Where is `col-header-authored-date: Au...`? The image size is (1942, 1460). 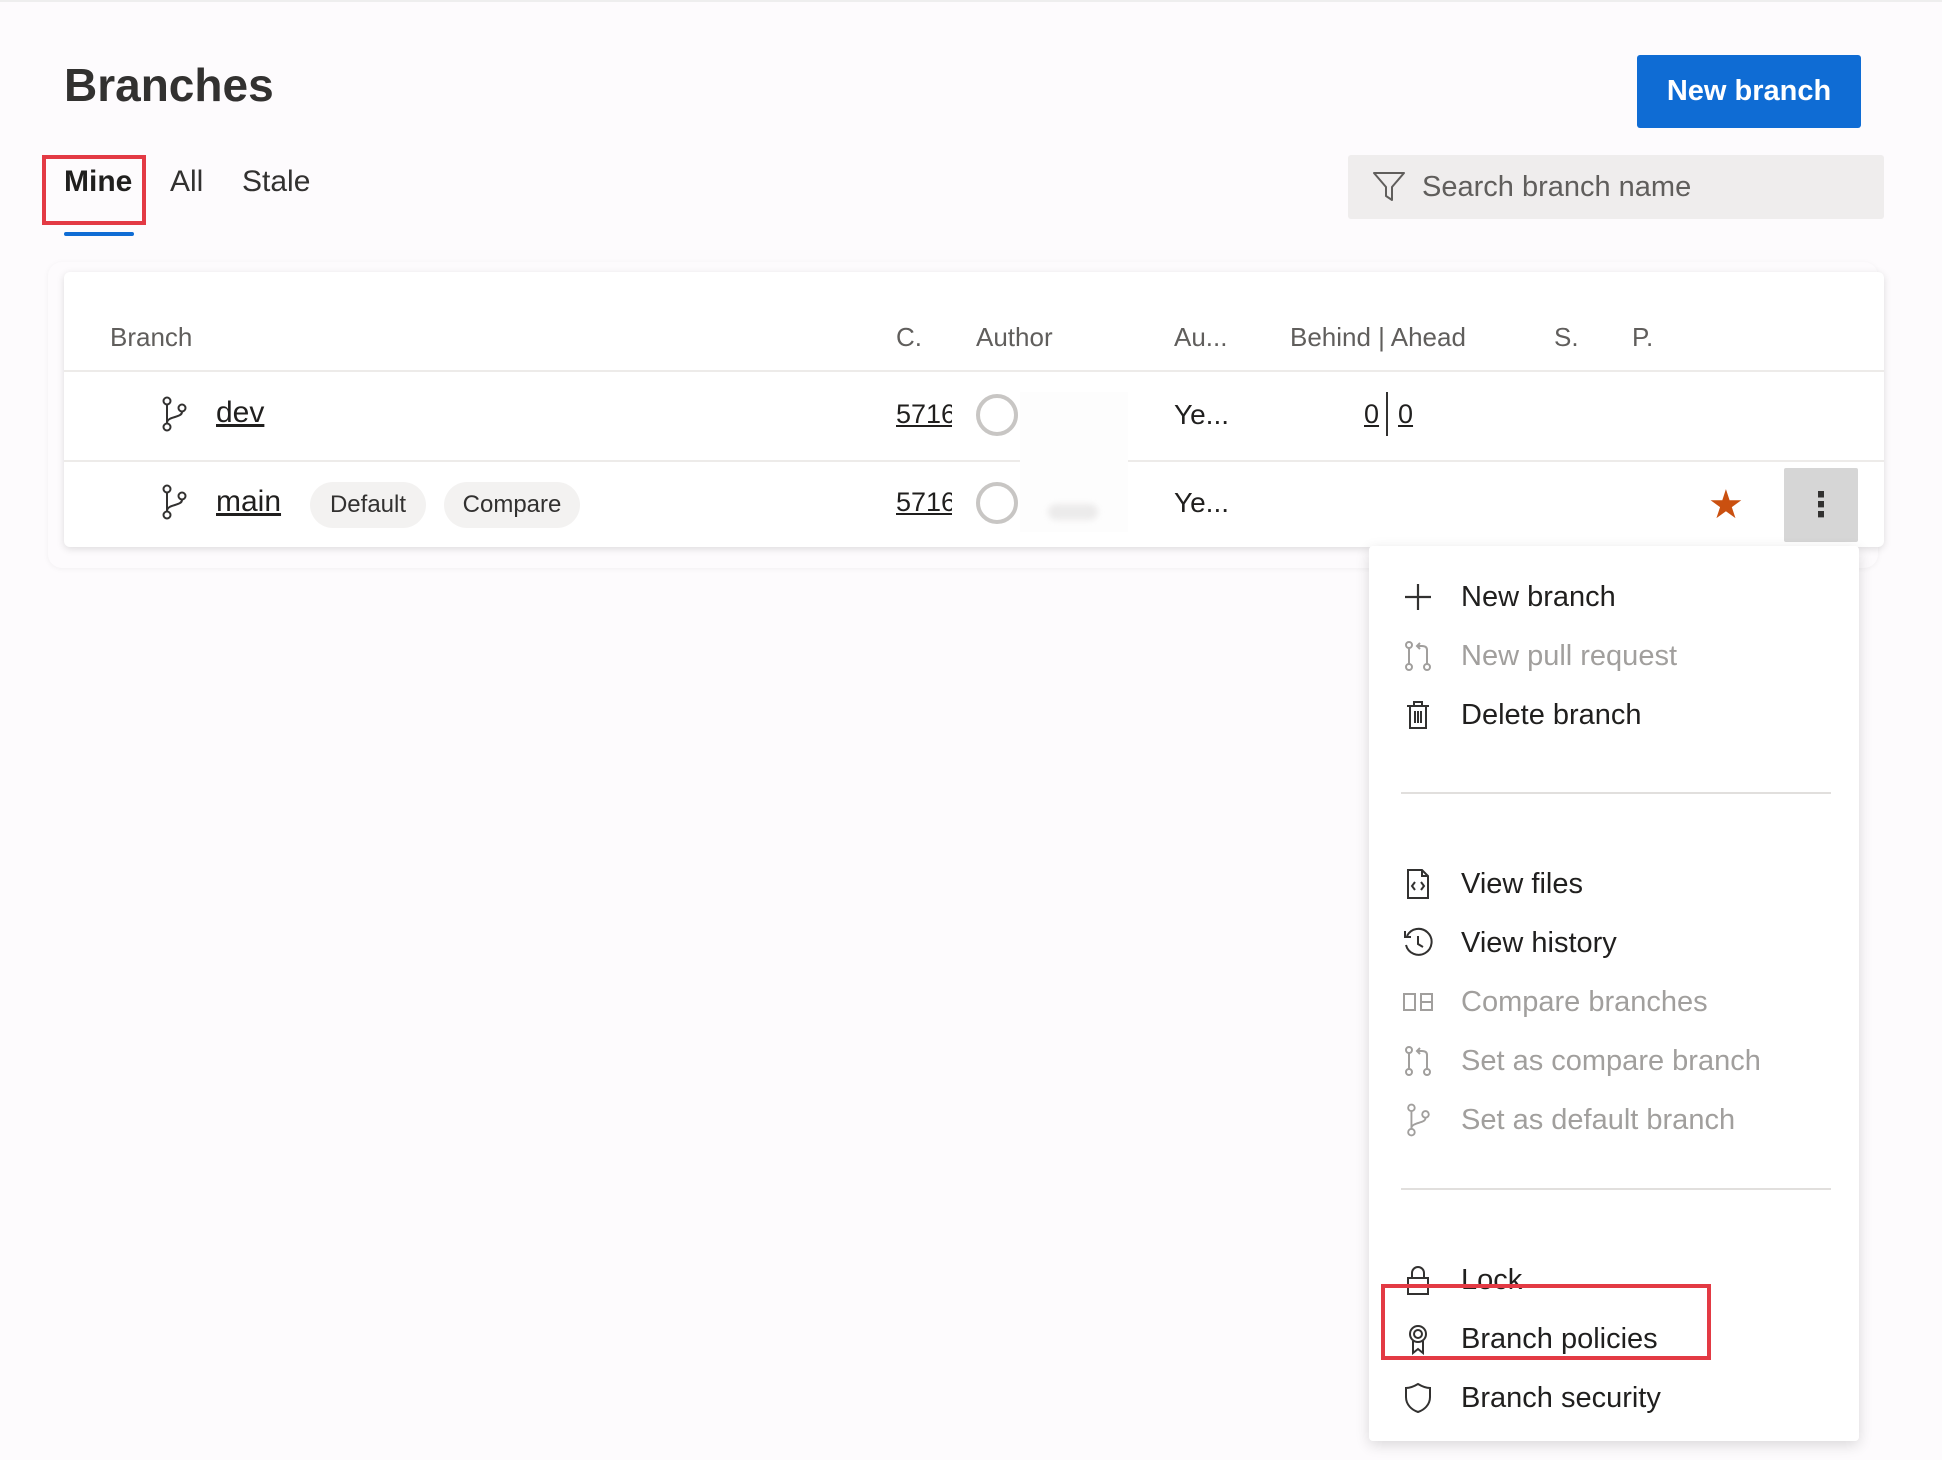 col-header-authored-date: Au... is located at coordinates (1200, 337).